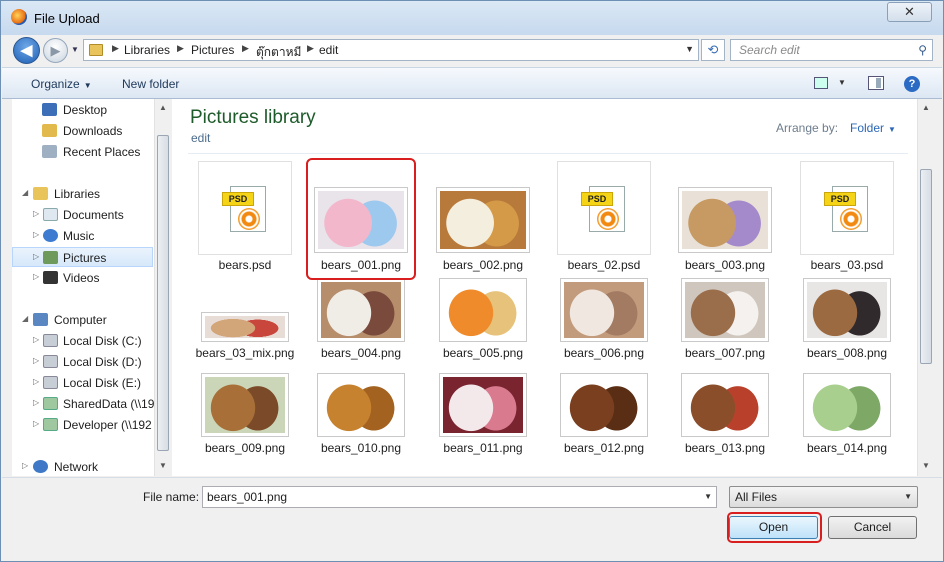  What do you see at coordinates (245, 208) in the screenshot?
I see `file-thumbnail: PSD` at bounding box center [245, 208].